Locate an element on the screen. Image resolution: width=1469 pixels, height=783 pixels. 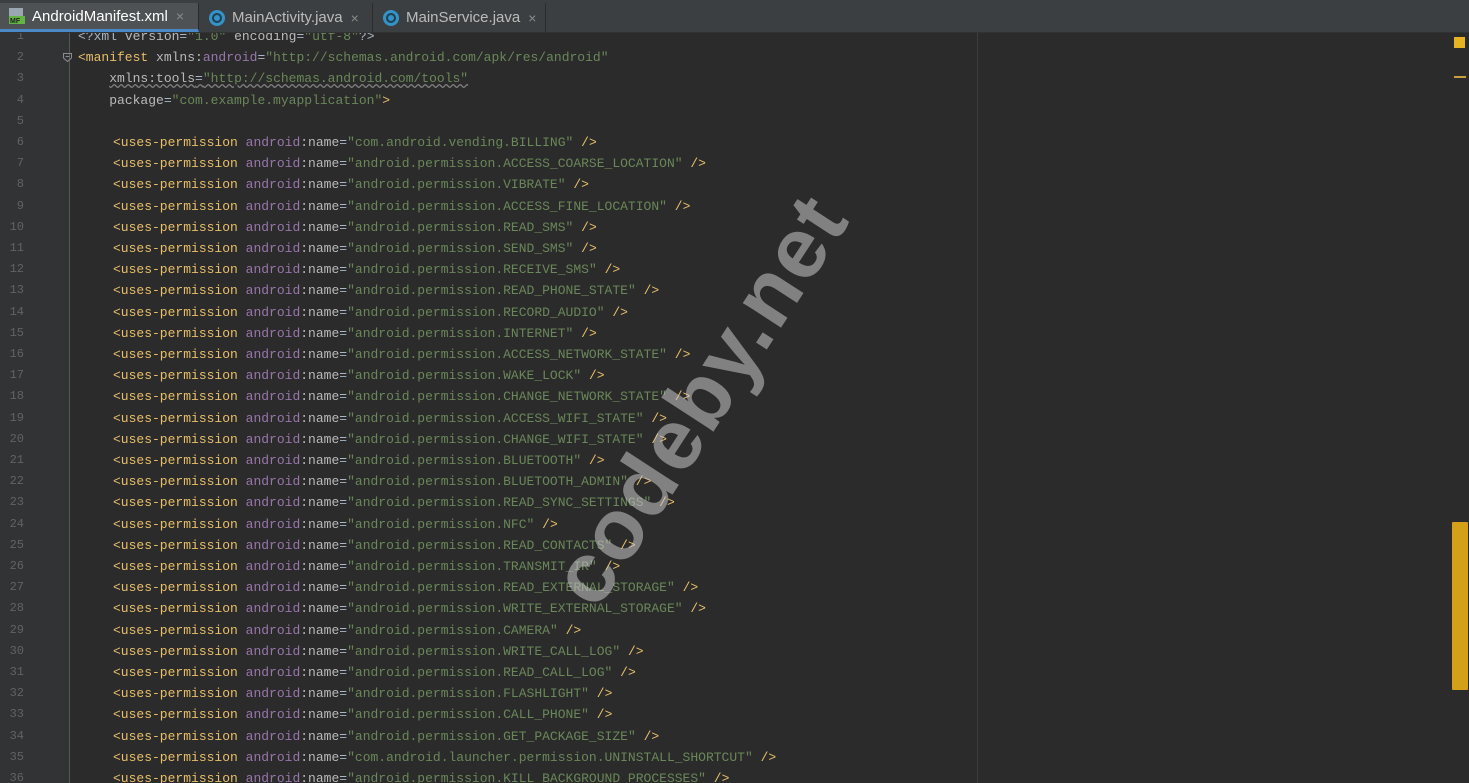
line-number: 12 is located at coordinates (16, 269).